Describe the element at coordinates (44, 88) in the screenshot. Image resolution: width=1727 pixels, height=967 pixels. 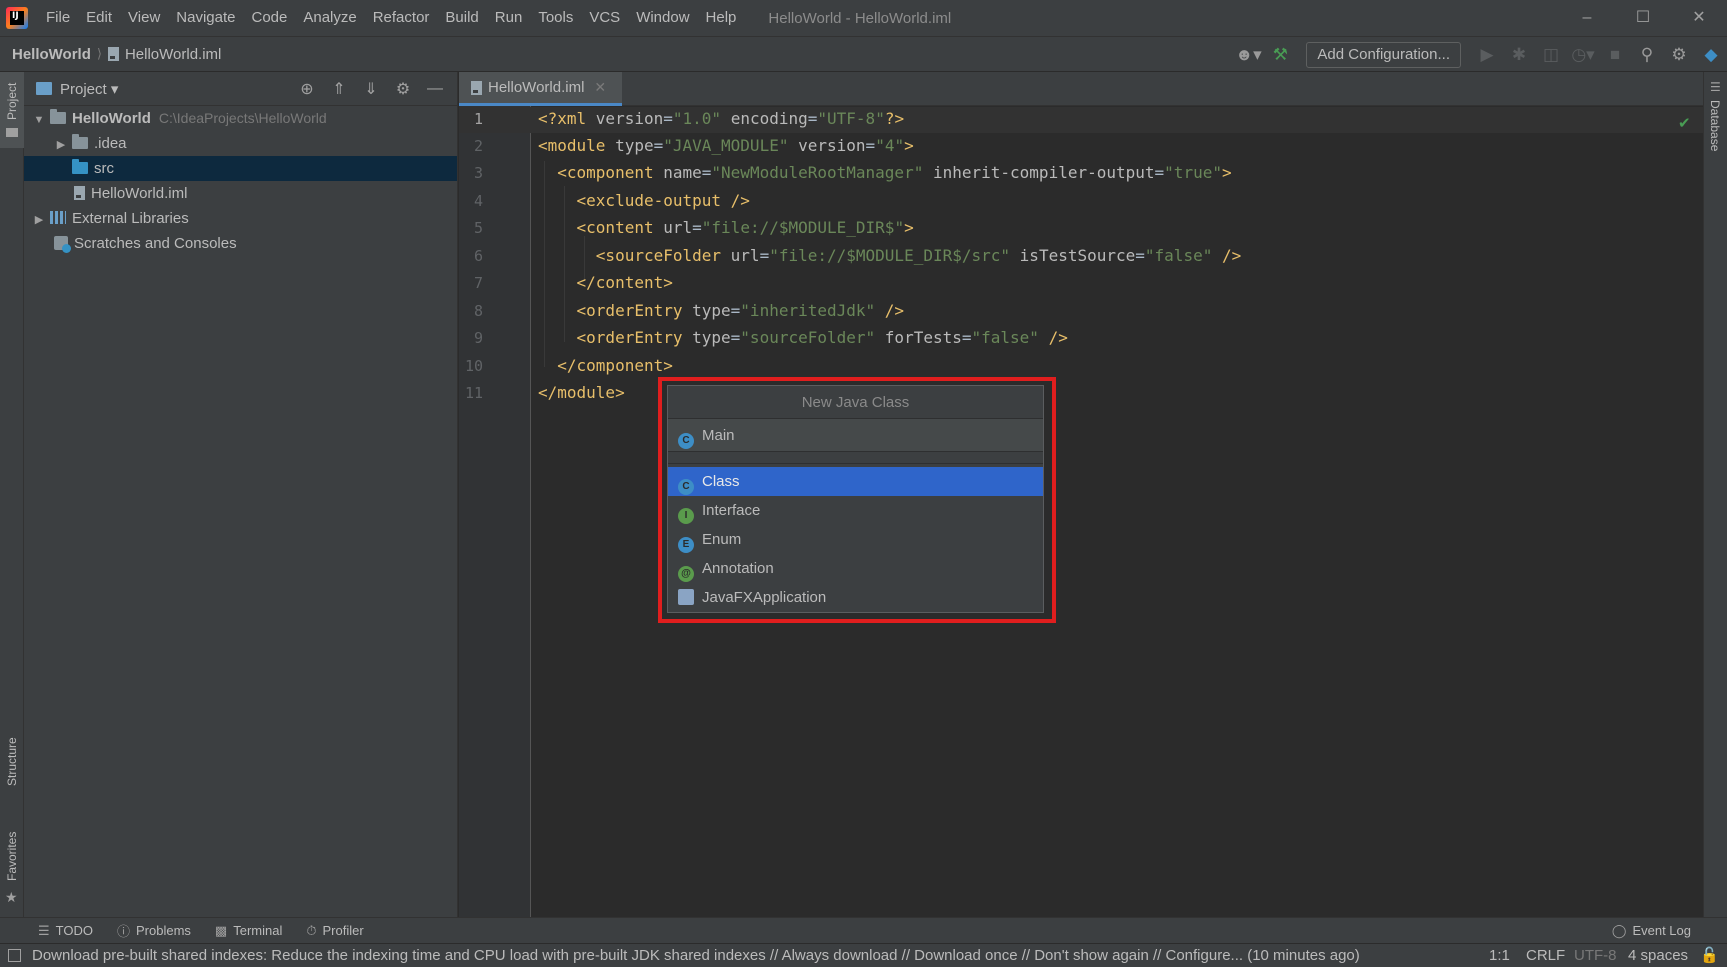
I see `project-view-icon` at that location.